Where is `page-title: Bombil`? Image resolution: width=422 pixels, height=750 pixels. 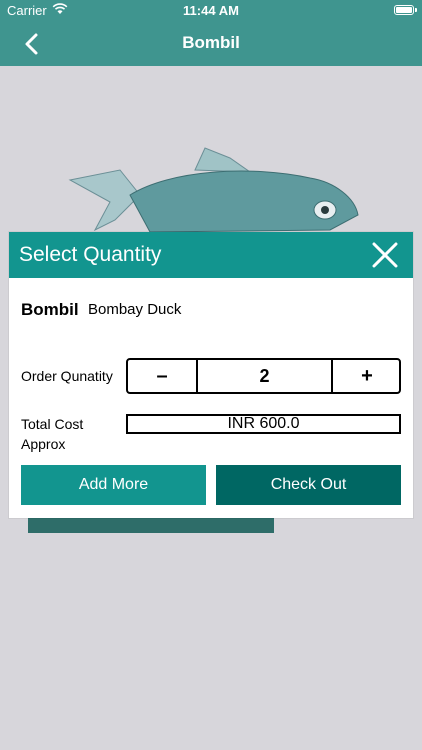 page-title: Bombil is located at coordinates (211, 42).